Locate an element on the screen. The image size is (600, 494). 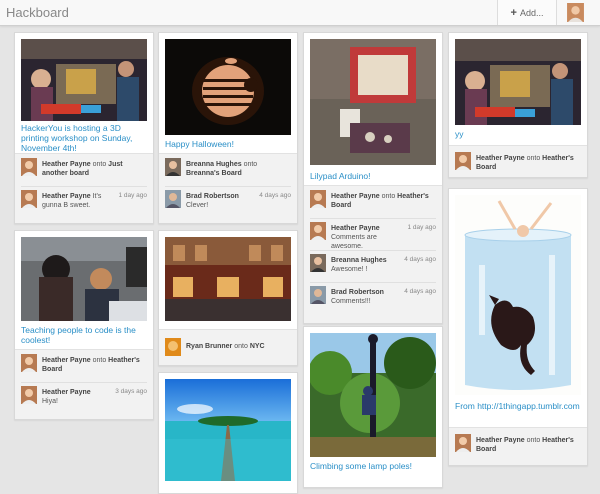
pin-card is located at coordinates (228, 433).